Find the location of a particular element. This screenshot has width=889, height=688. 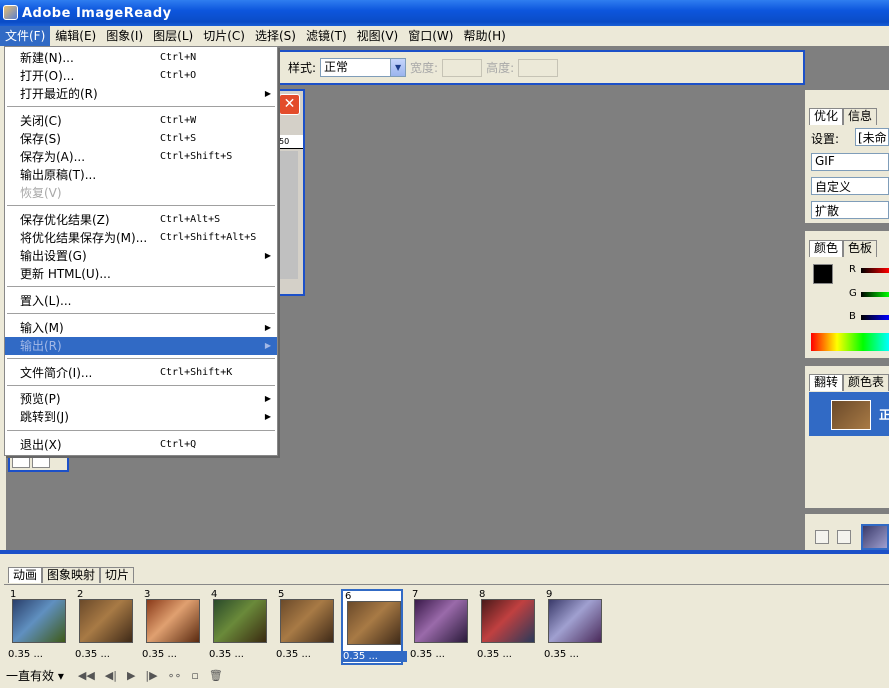

menu-shortcut: Ctrl+O is located at coordinates (178, 75).